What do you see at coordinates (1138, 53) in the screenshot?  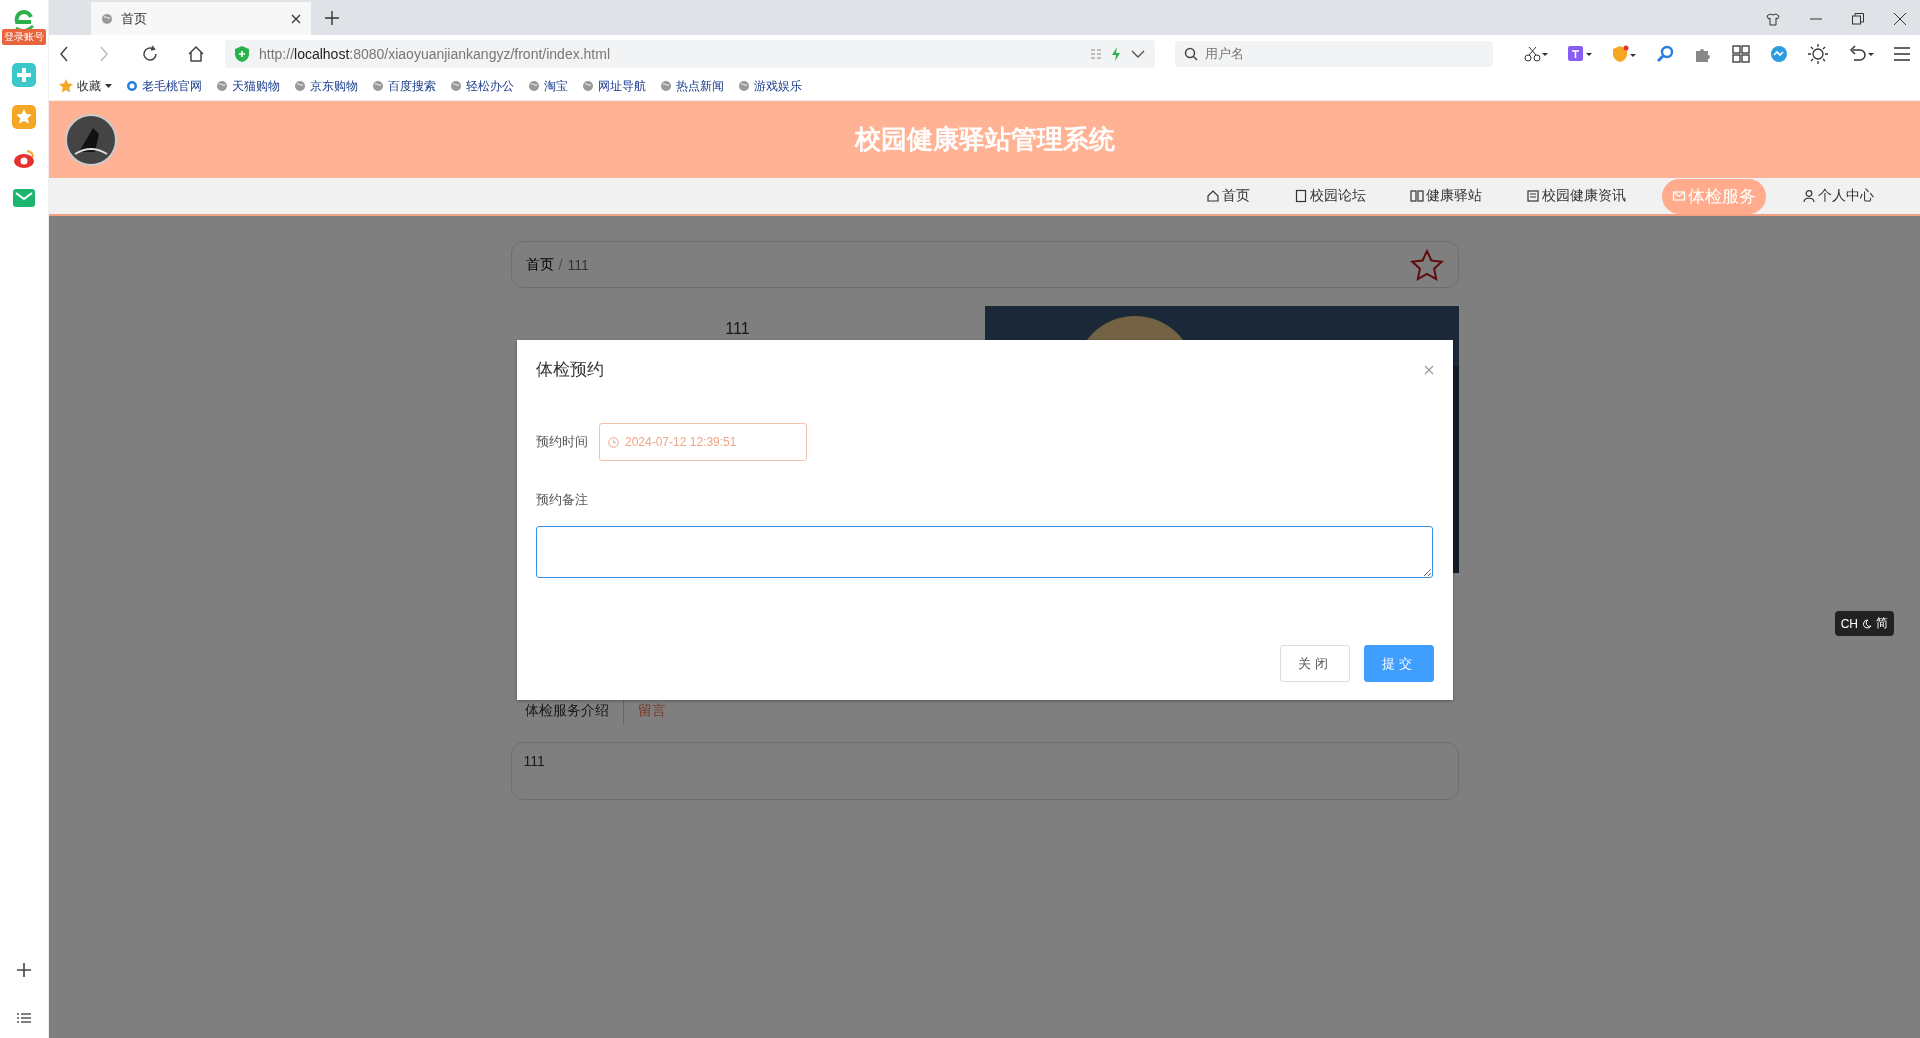 I see `chevron-down-icon` at bounding box center [1138, 53].